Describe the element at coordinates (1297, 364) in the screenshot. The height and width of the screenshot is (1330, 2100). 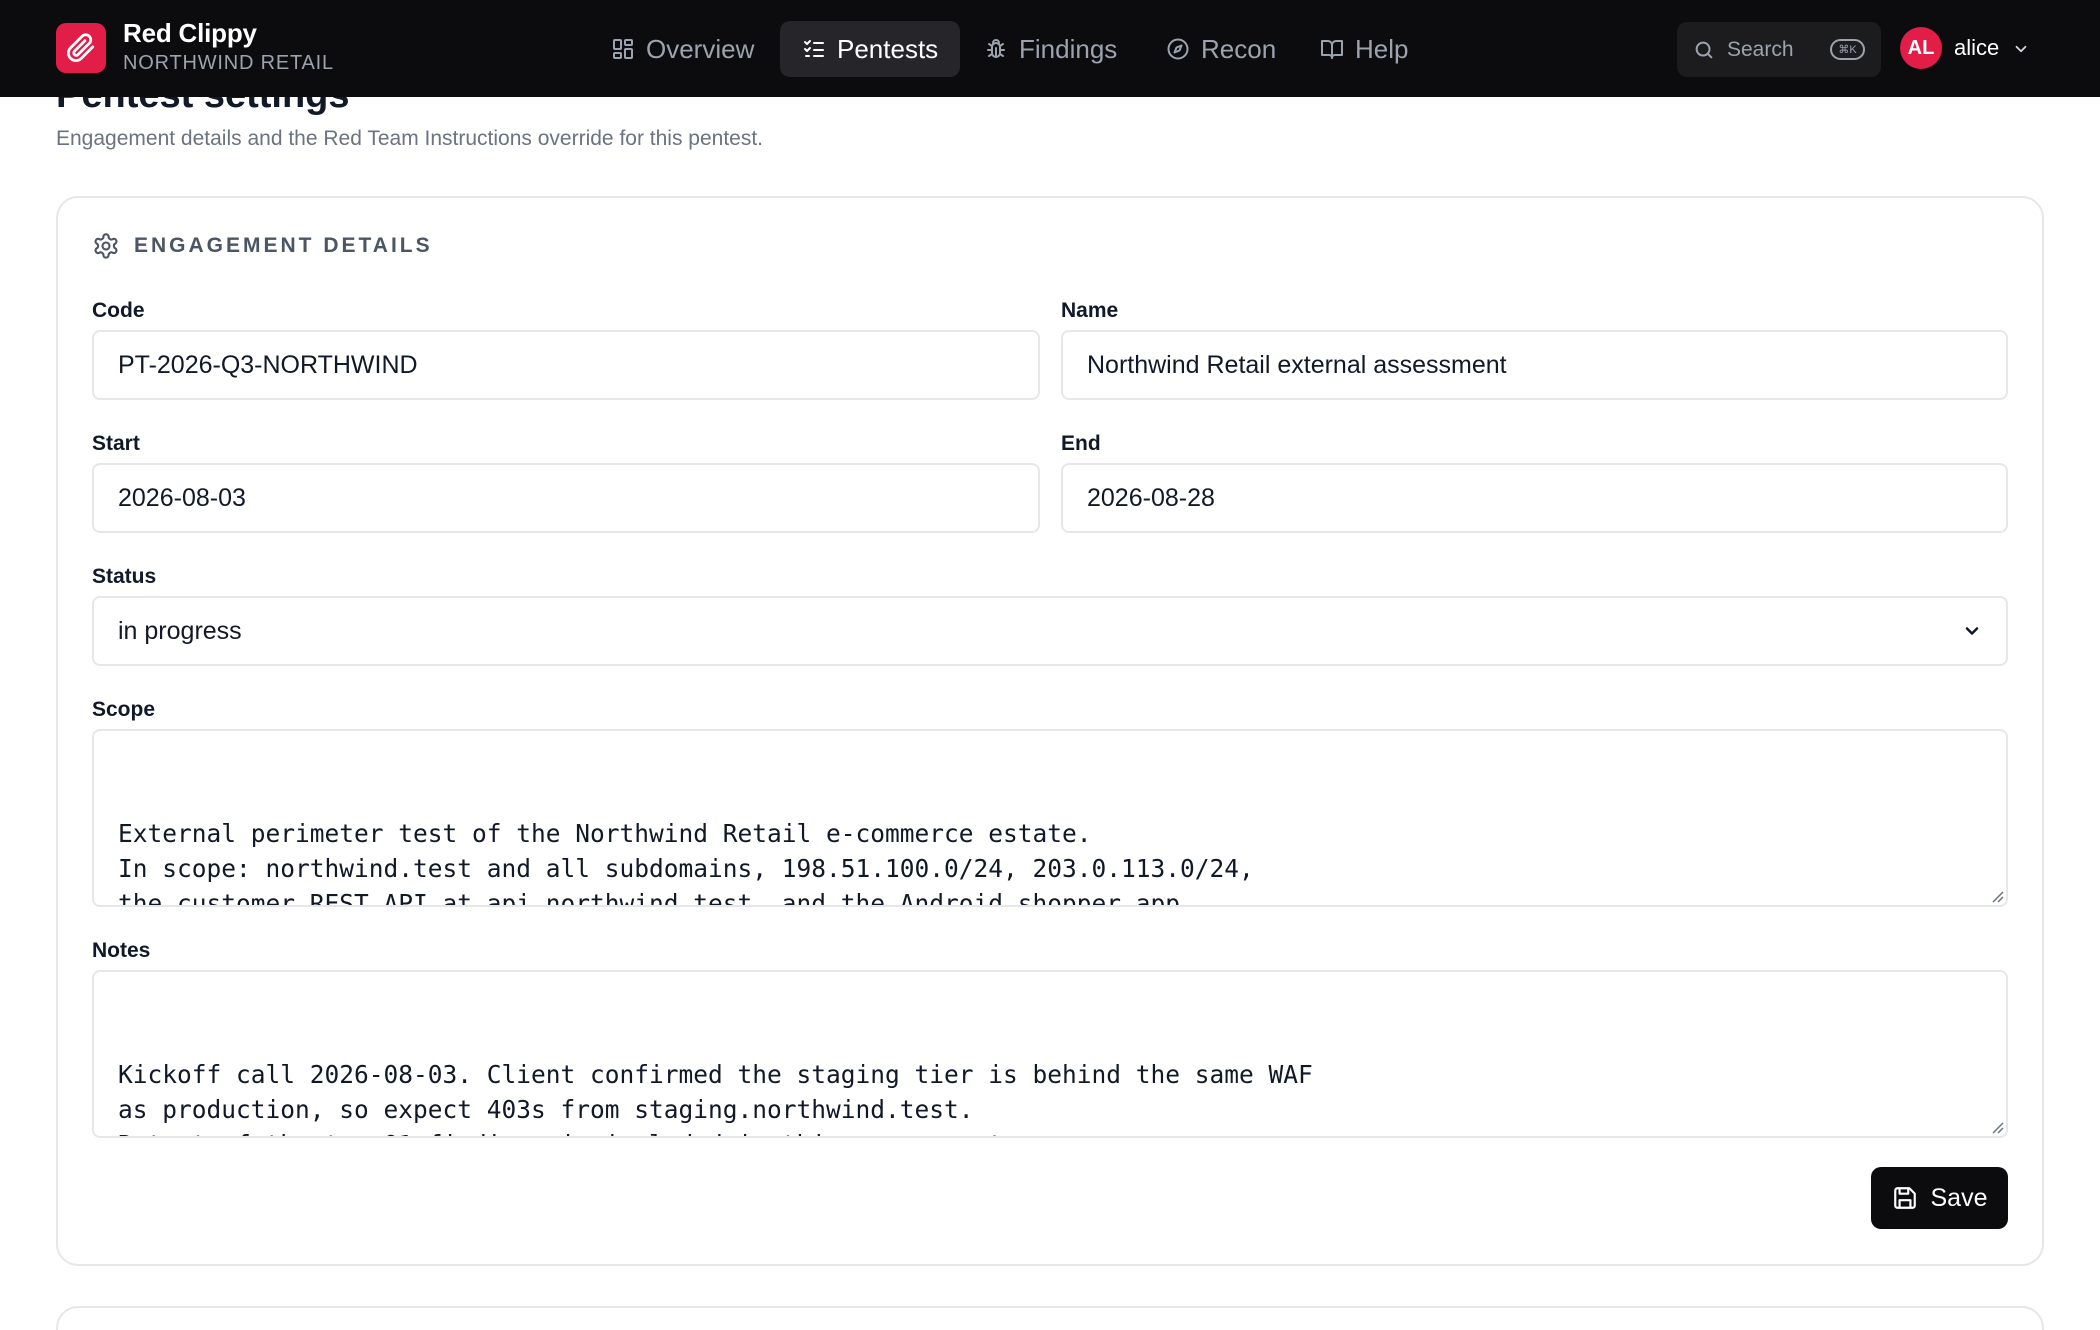
I see `name-value: Northwind Retail external assessment` at that location.